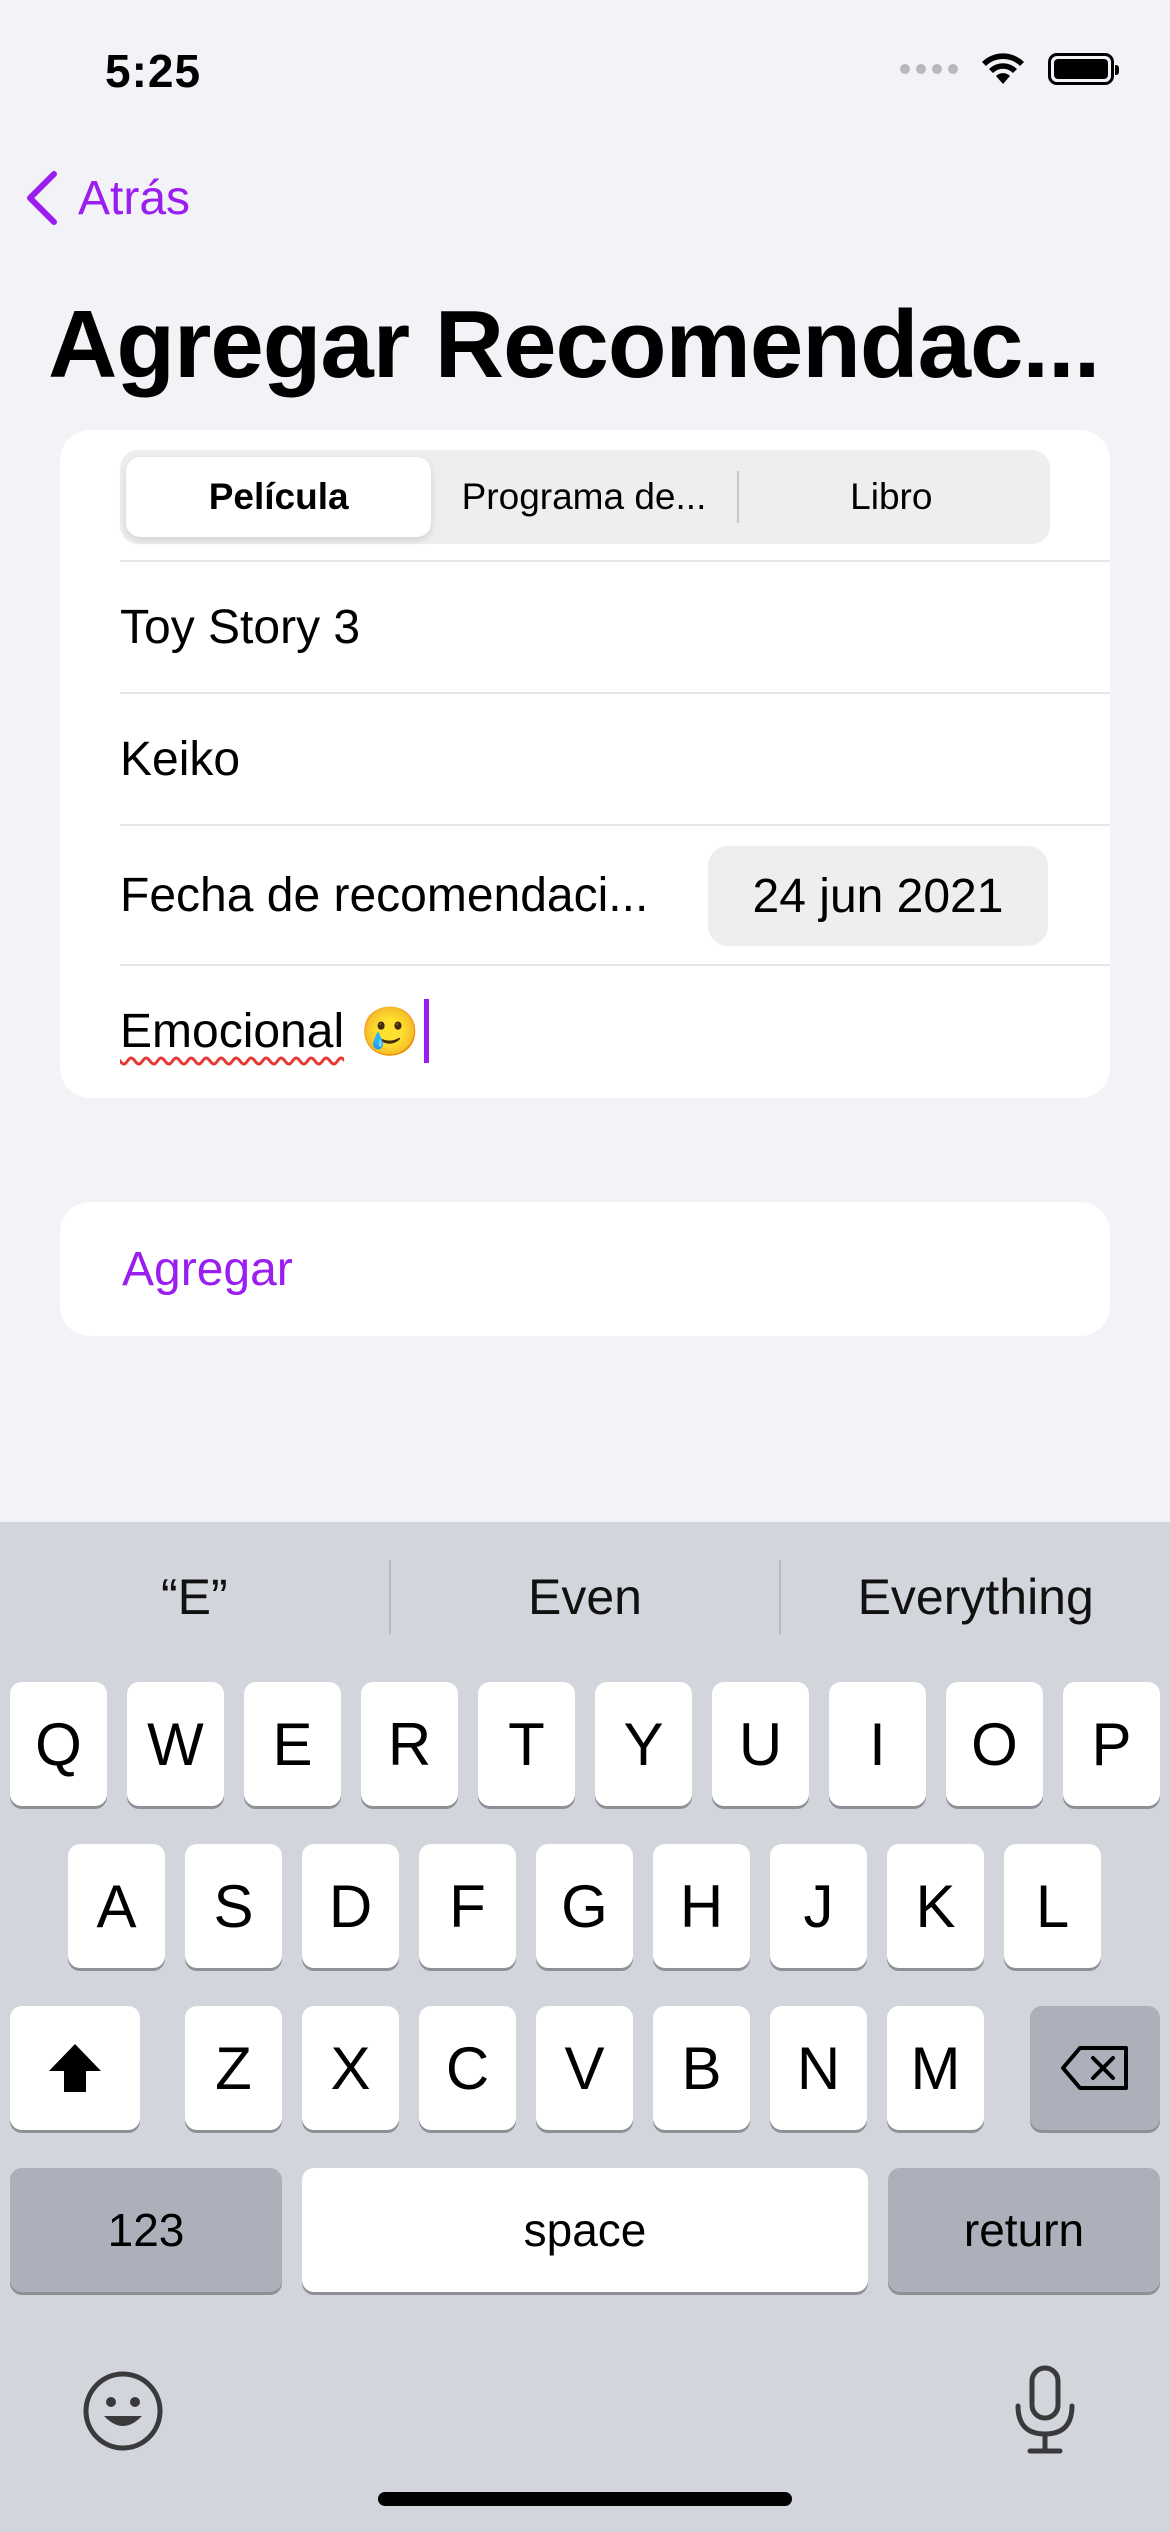 This screenshot has height=2532, width=1170. Describe the element at coordinates (467, 1906) in the screenshot. I see `key-f: F` at that location.